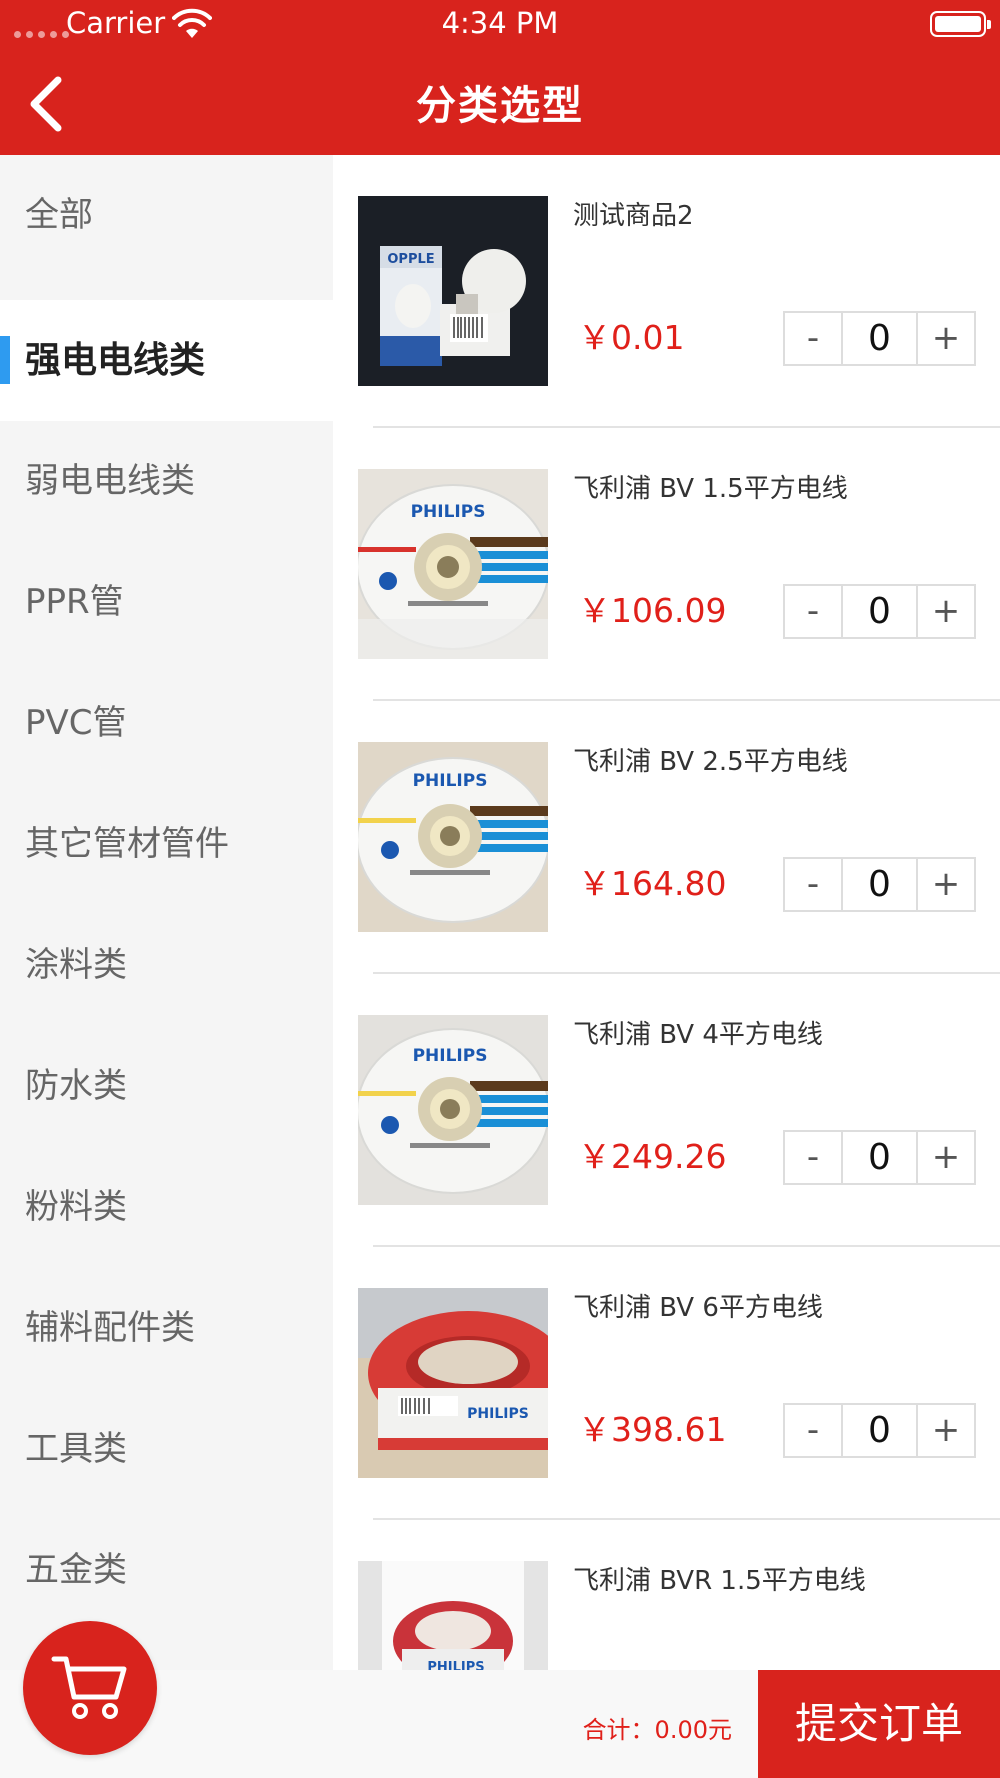  Describe the element at coordinates (76, 723) in the screenshot. I see `category-label: PVC管` at that location.